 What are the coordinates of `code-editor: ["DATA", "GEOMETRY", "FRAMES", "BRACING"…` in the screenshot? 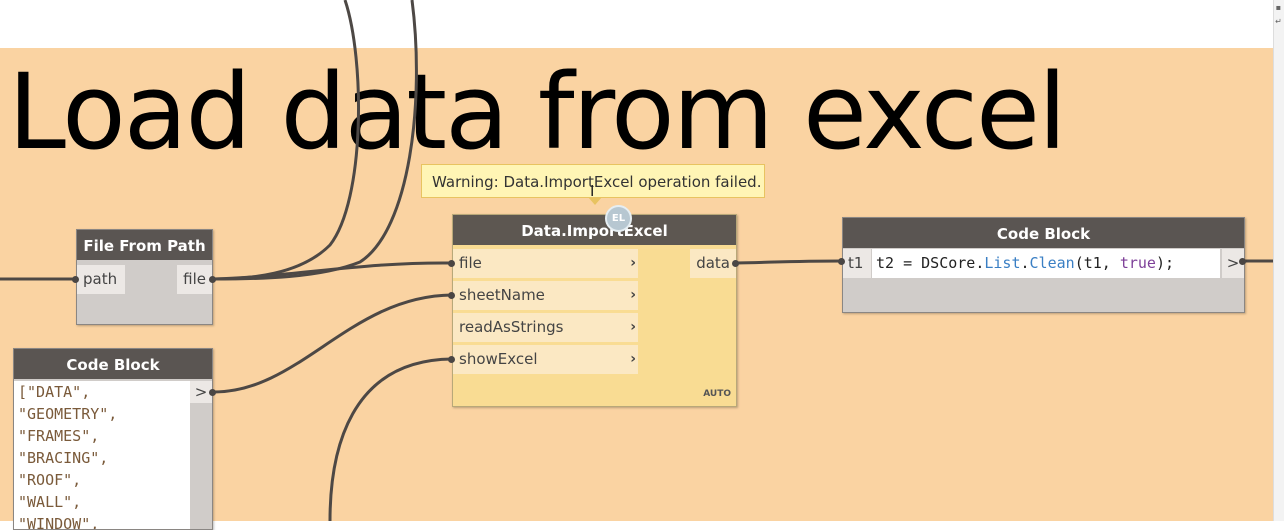 It's located at (102, 455).